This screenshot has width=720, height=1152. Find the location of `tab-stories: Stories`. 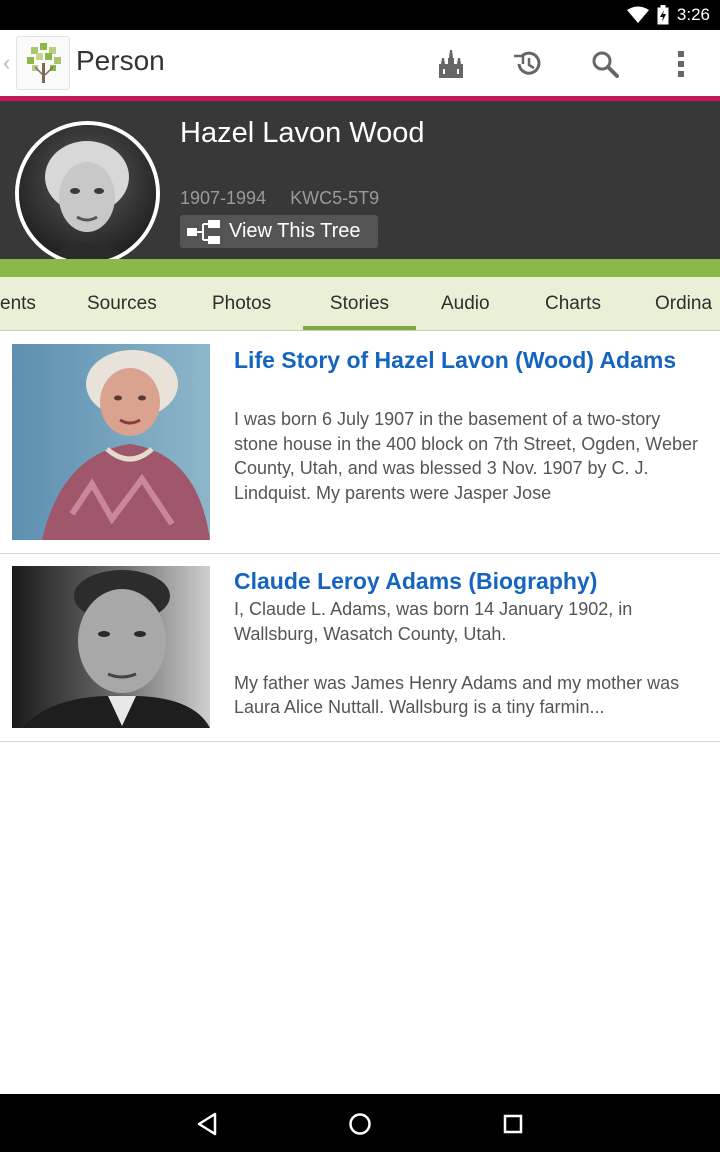

tab-stories: Stories is located at coordinates (359, 303).